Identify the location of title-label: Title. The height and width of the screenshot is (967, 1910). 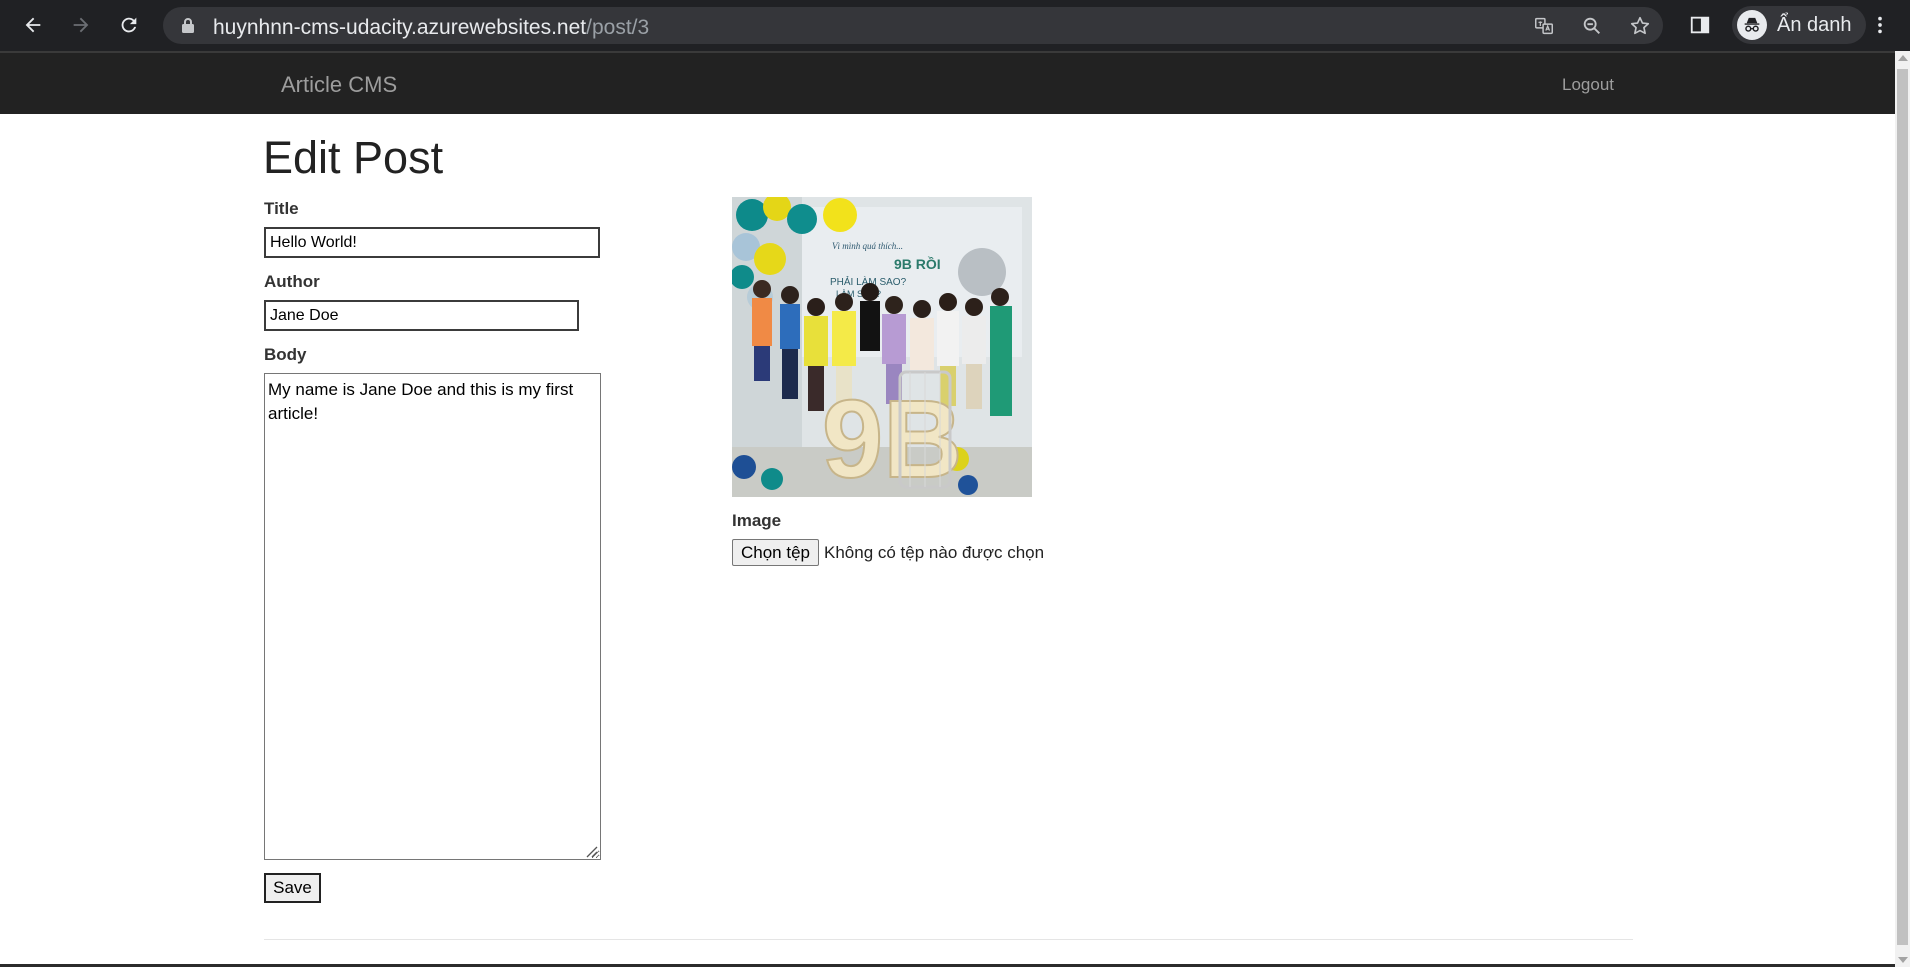
(281, 208).